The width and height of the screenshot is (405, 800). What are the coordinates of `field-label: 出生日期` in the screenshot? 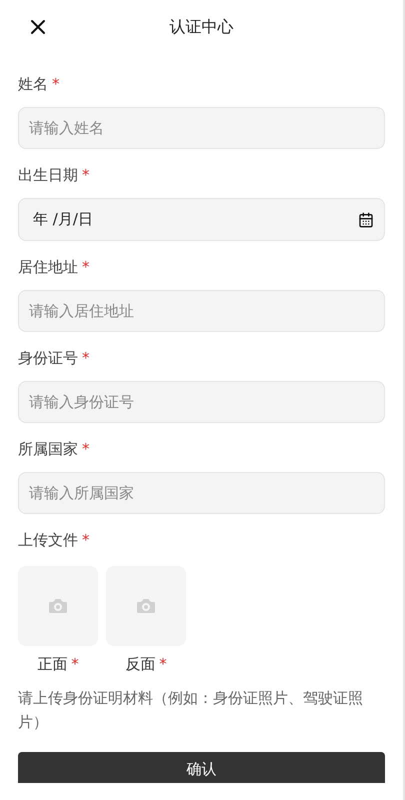 It's located at (48, 175).